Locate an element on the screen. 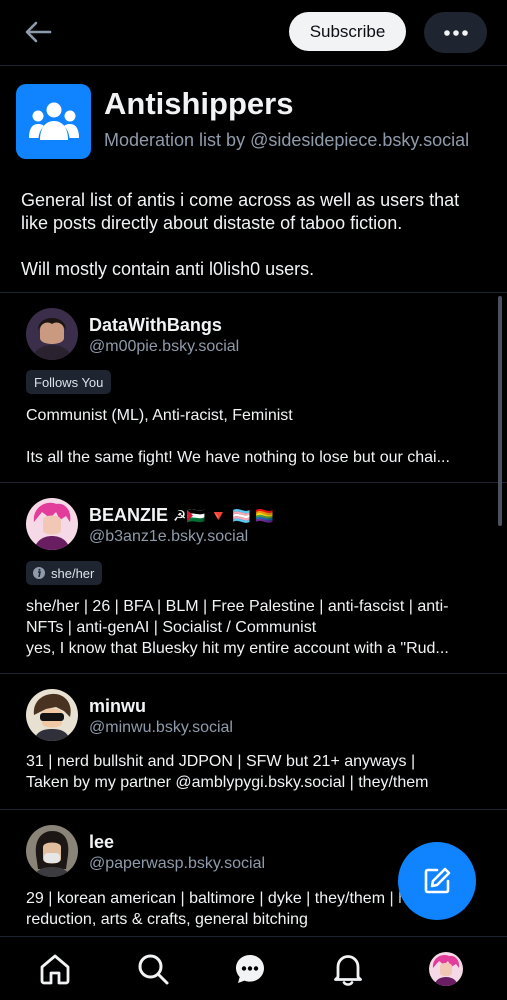  member-name: minwu is located at coordinates (117, 706).